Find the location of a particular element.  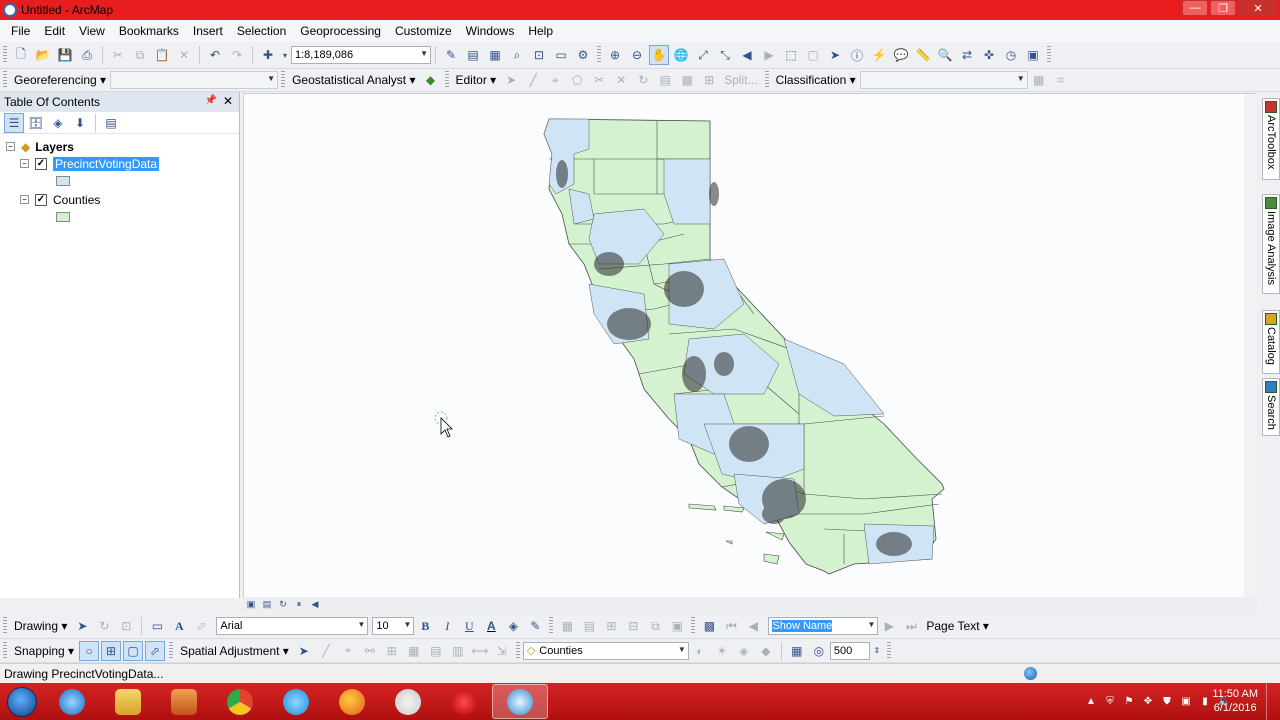

line-color-icon: ✎ is located at coordinates (535, 626).